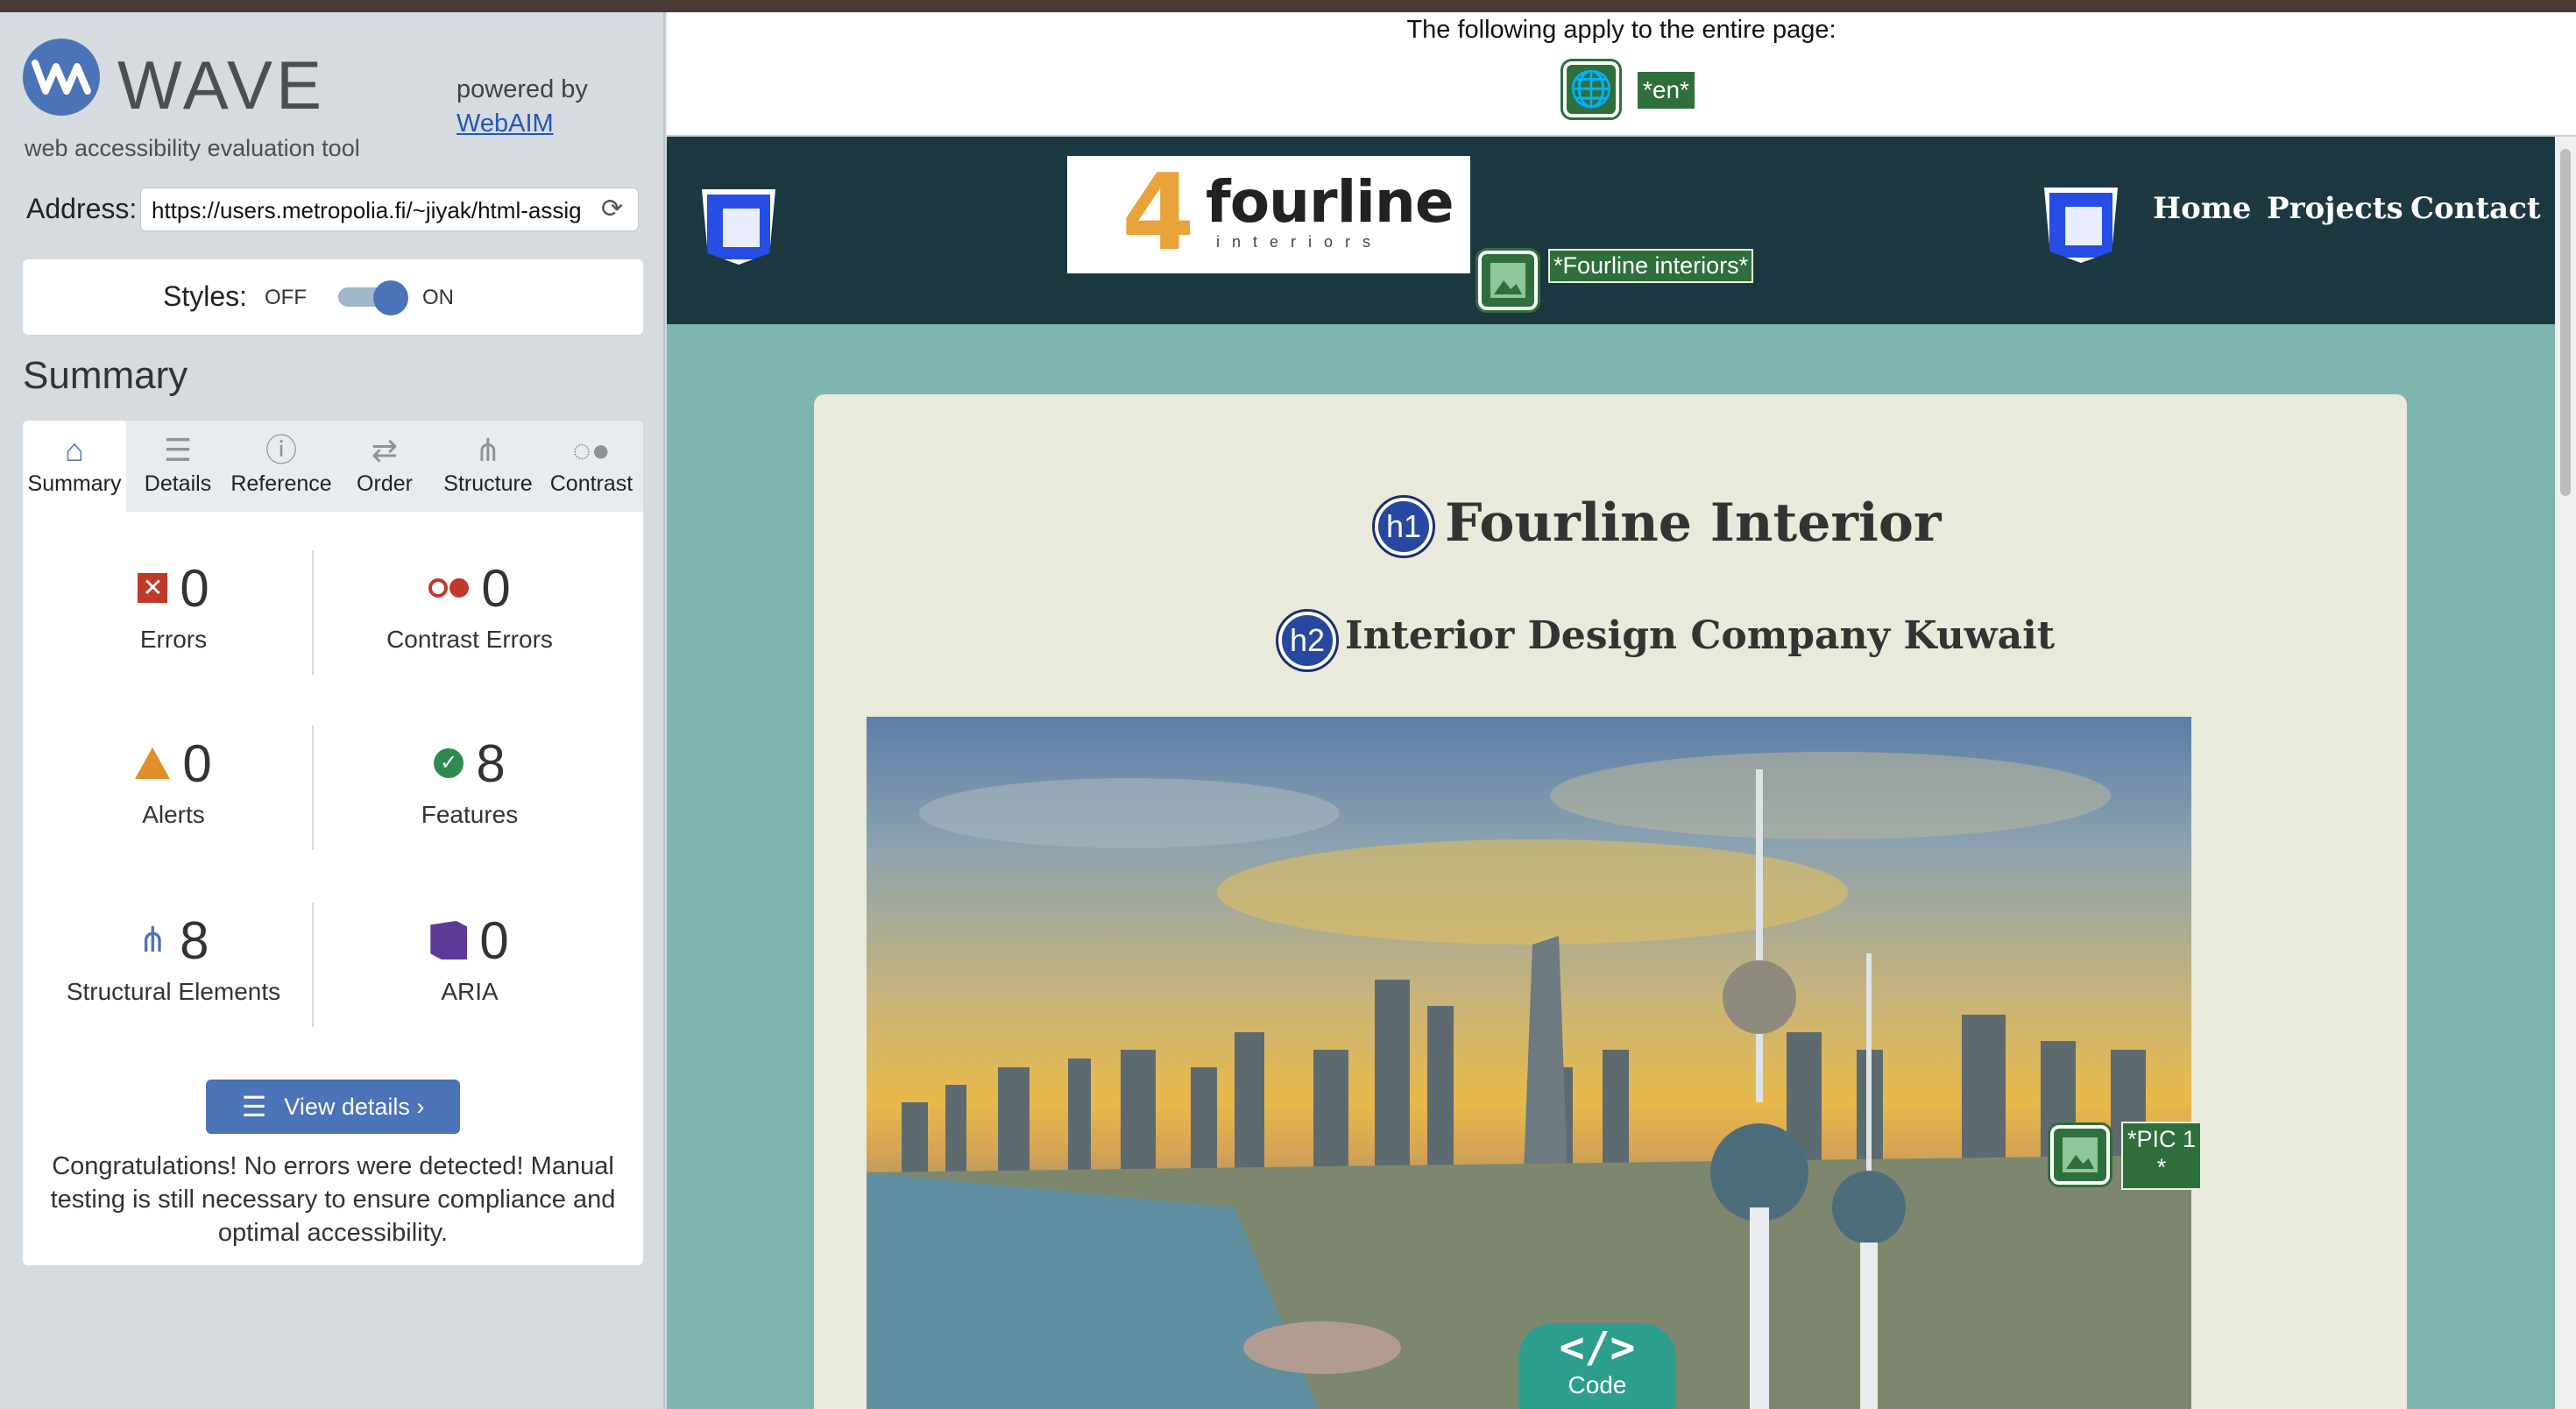 This screenshot has height=1409, width=2576. What do you see at coordinates (2335, 208) in the screenshot?
I see `nav-projects: Projects` at bounding box center [2335, 208].